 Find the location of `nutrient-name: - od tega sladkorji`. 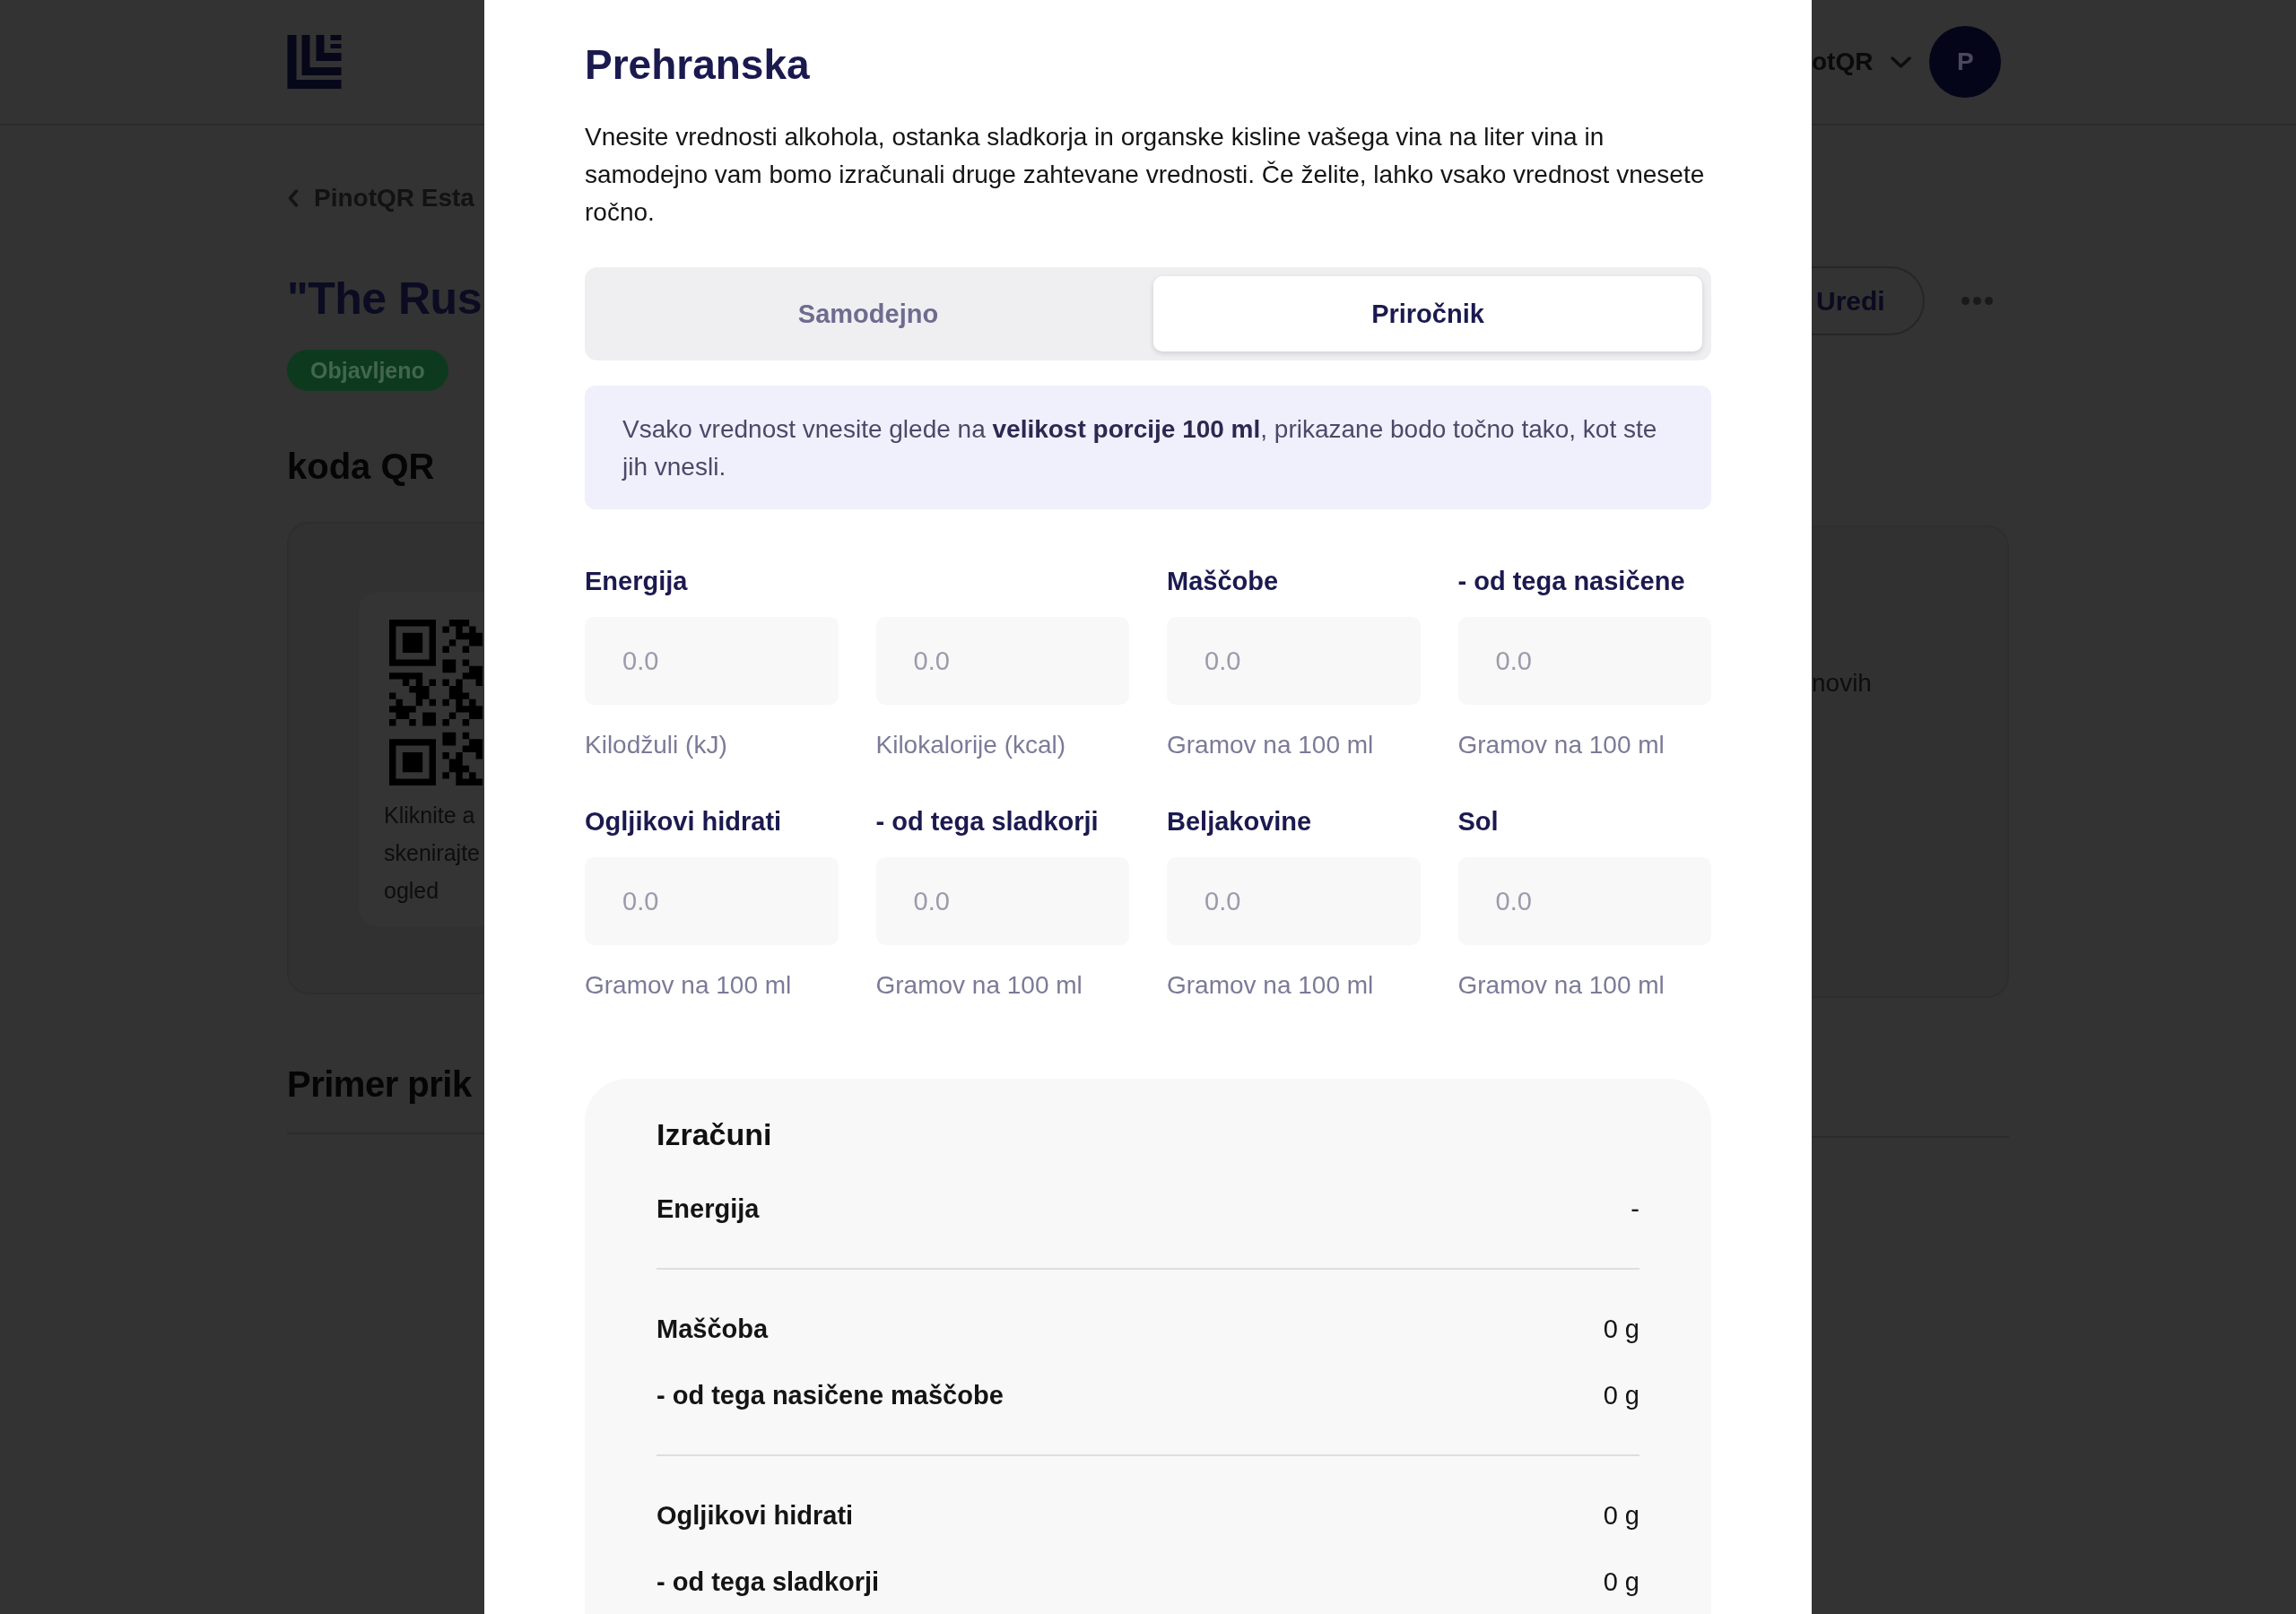

nutrient-name: - od tega sladkorji is located at coordinates (768, 1582).